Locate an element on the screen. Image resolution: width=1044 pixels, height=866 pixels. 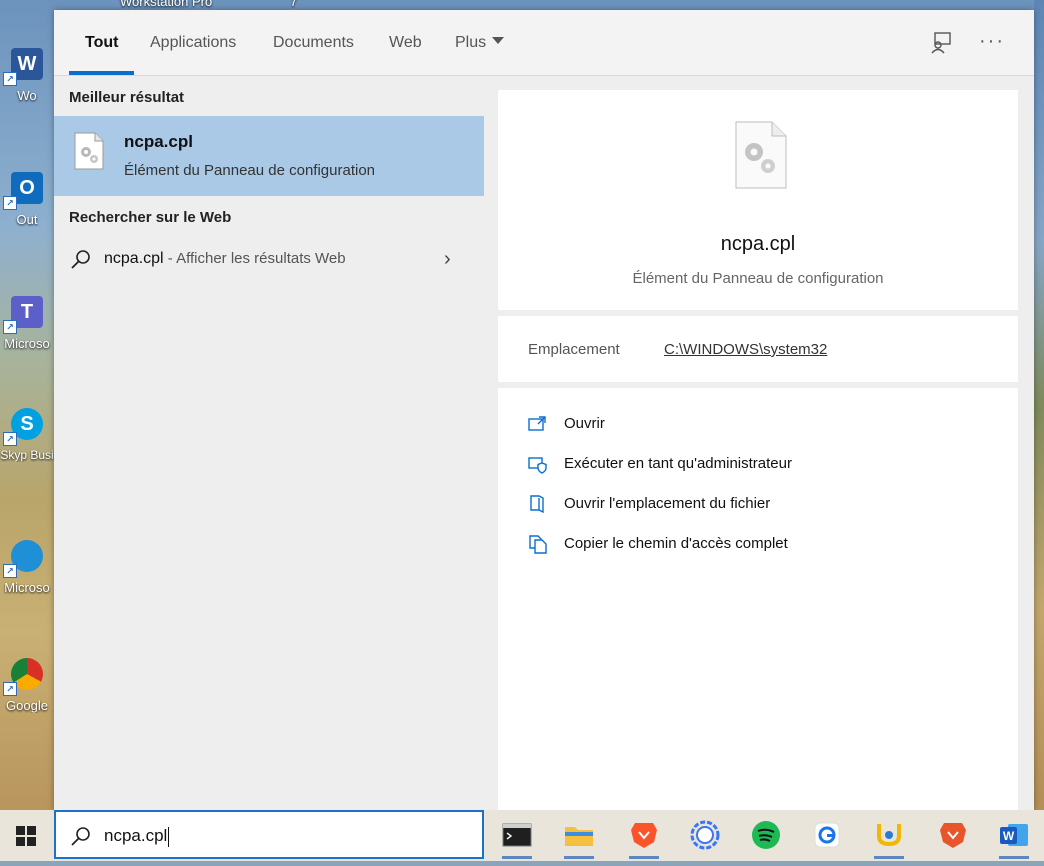
location-label: Emplacement is located at coordinates (574, 349).